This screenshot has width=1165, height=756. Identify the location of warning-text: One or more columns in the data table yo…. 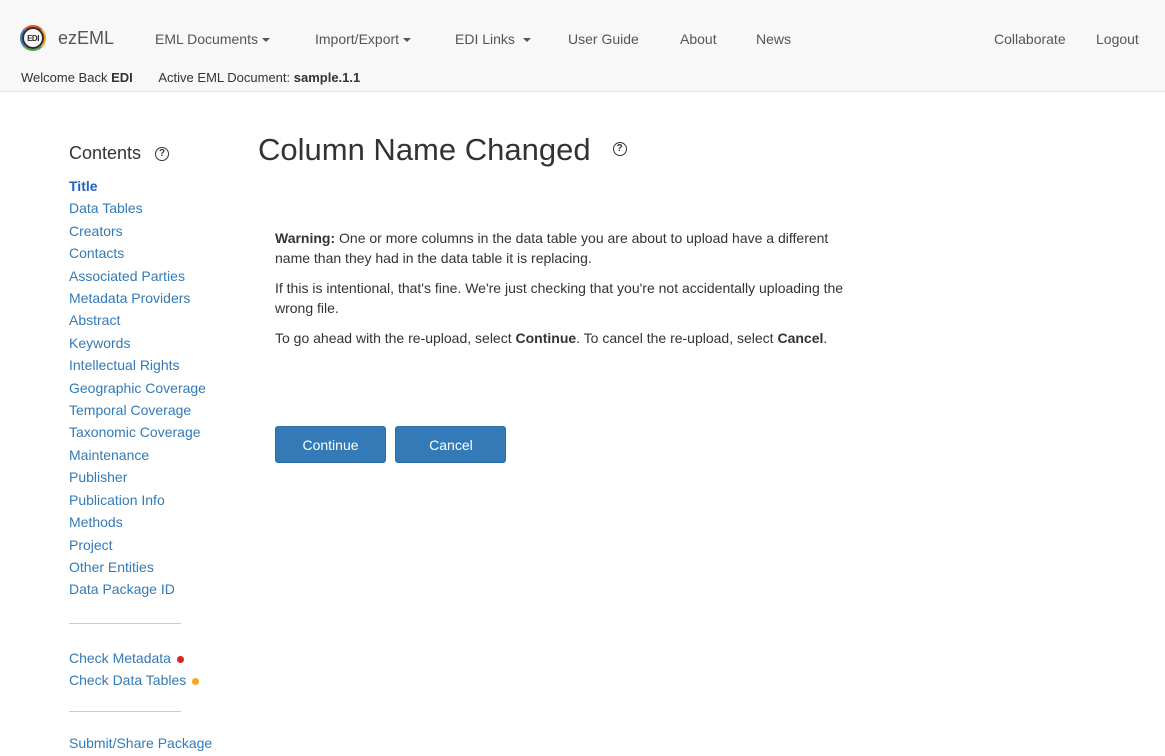
(552, 248).